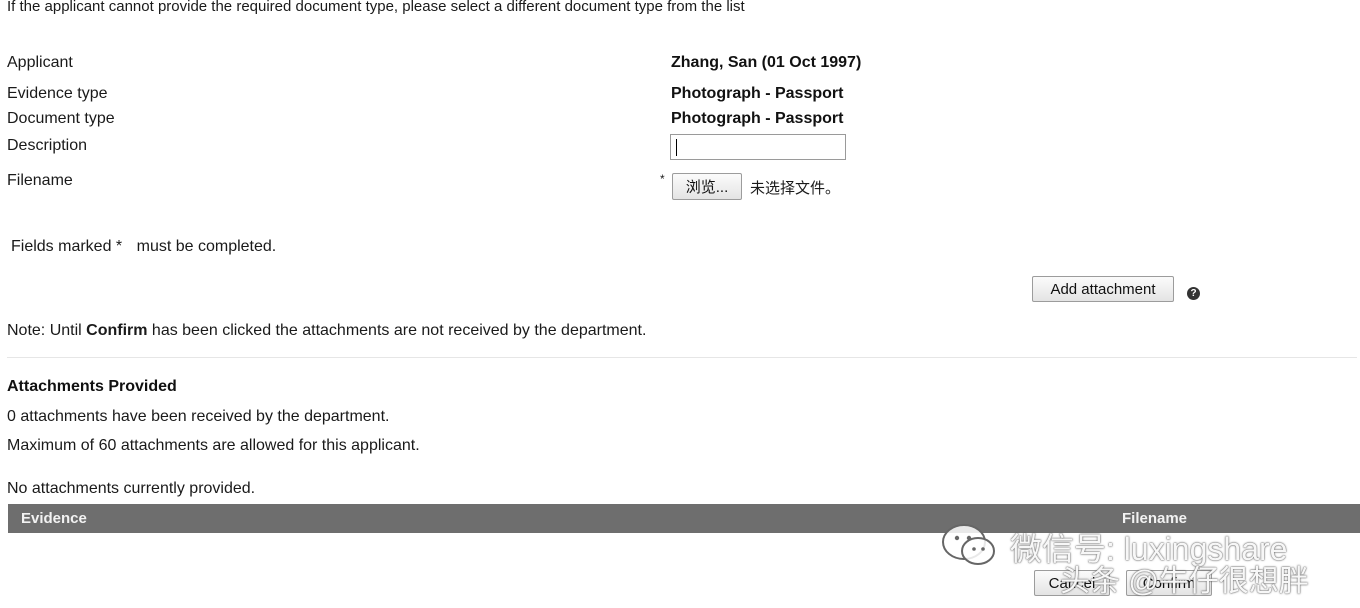  What do you see at coordinates (676, 147) in the screenshot?
I see `text-caret` at bounding box center [676, 147].